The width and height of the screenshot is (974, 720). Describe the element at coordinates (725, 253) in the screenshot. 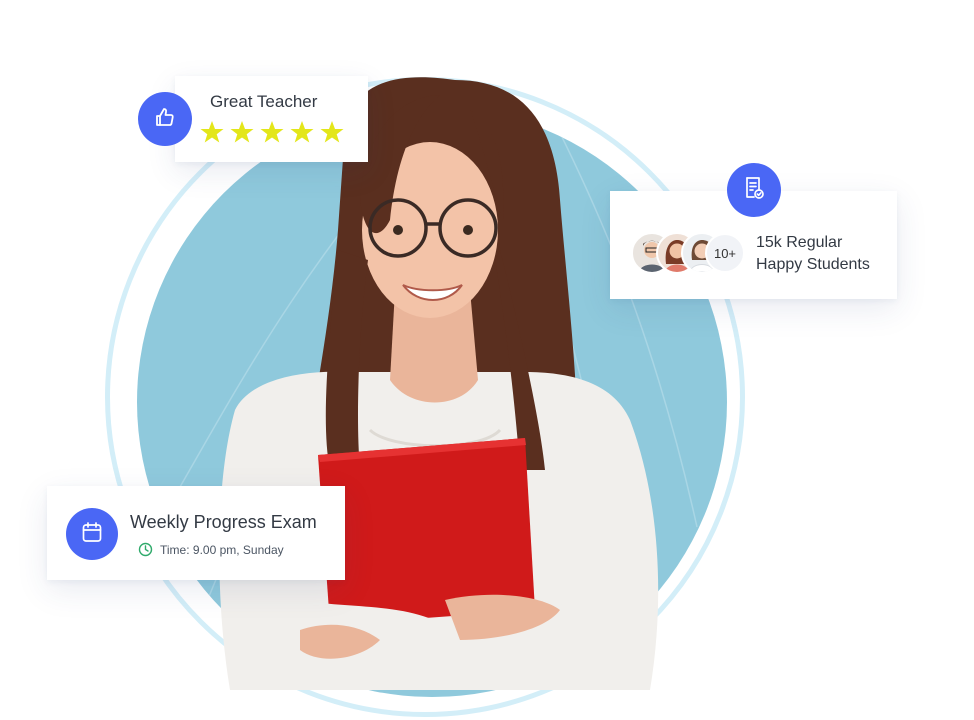

I see `more-students-badge: 10+` at that location.